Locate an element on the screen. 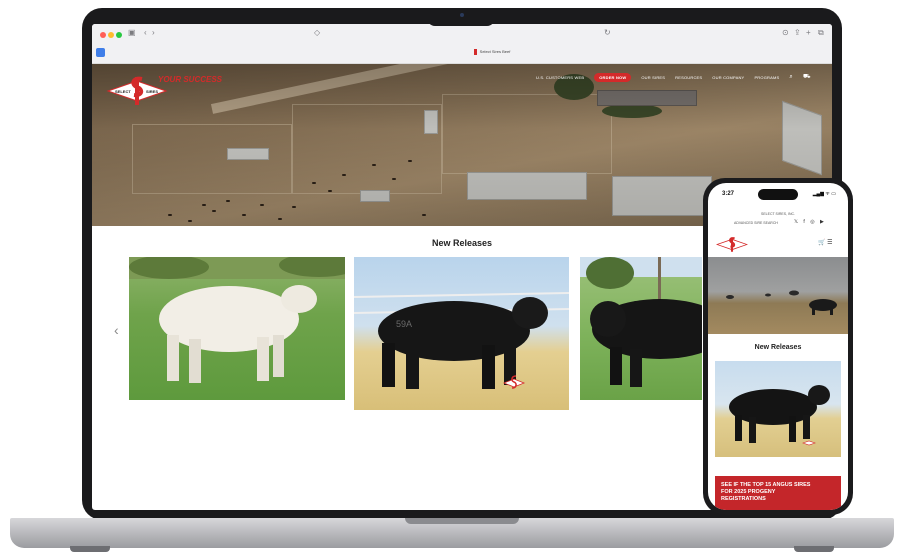 This screenshot has height=555, width=904. phone-angus-bull-image is located at coordinates (779, 415).